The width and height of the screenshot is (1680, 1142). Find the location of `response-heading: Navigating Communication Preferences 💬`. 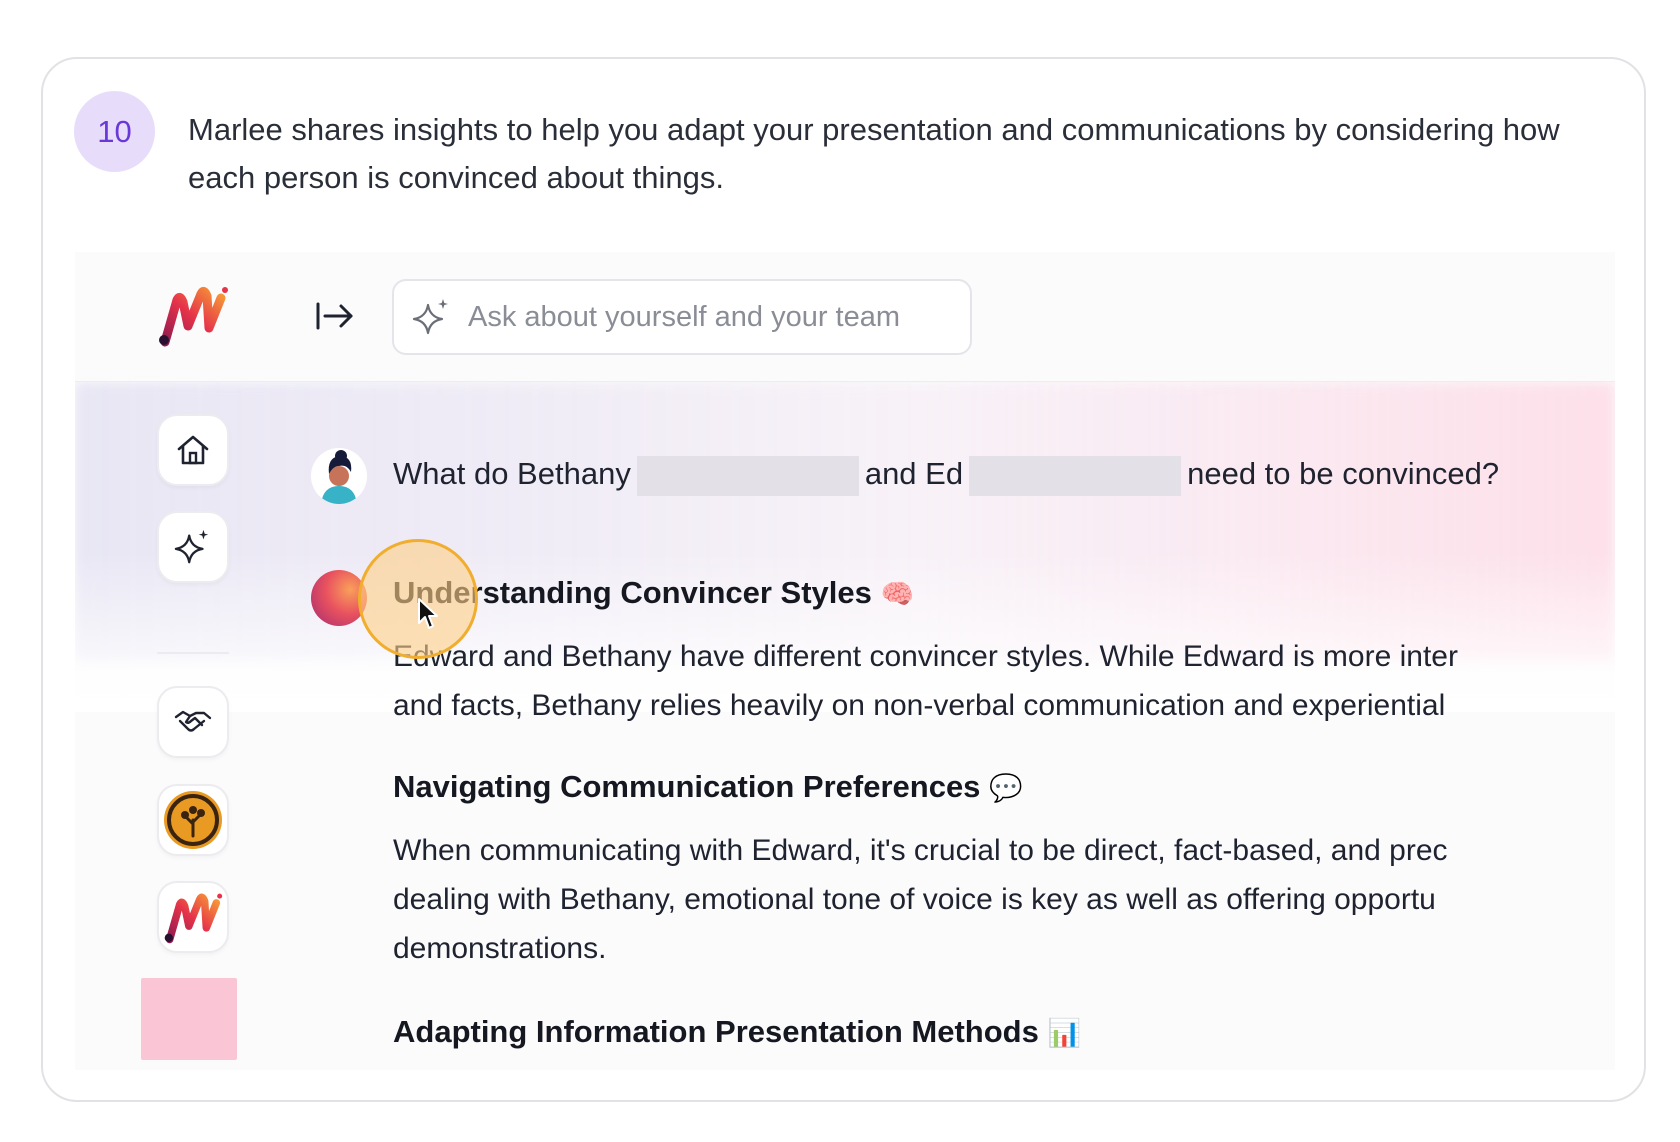

response-heading: Navigating Communication Preferences 💬 is located at coordinates (708, 786).